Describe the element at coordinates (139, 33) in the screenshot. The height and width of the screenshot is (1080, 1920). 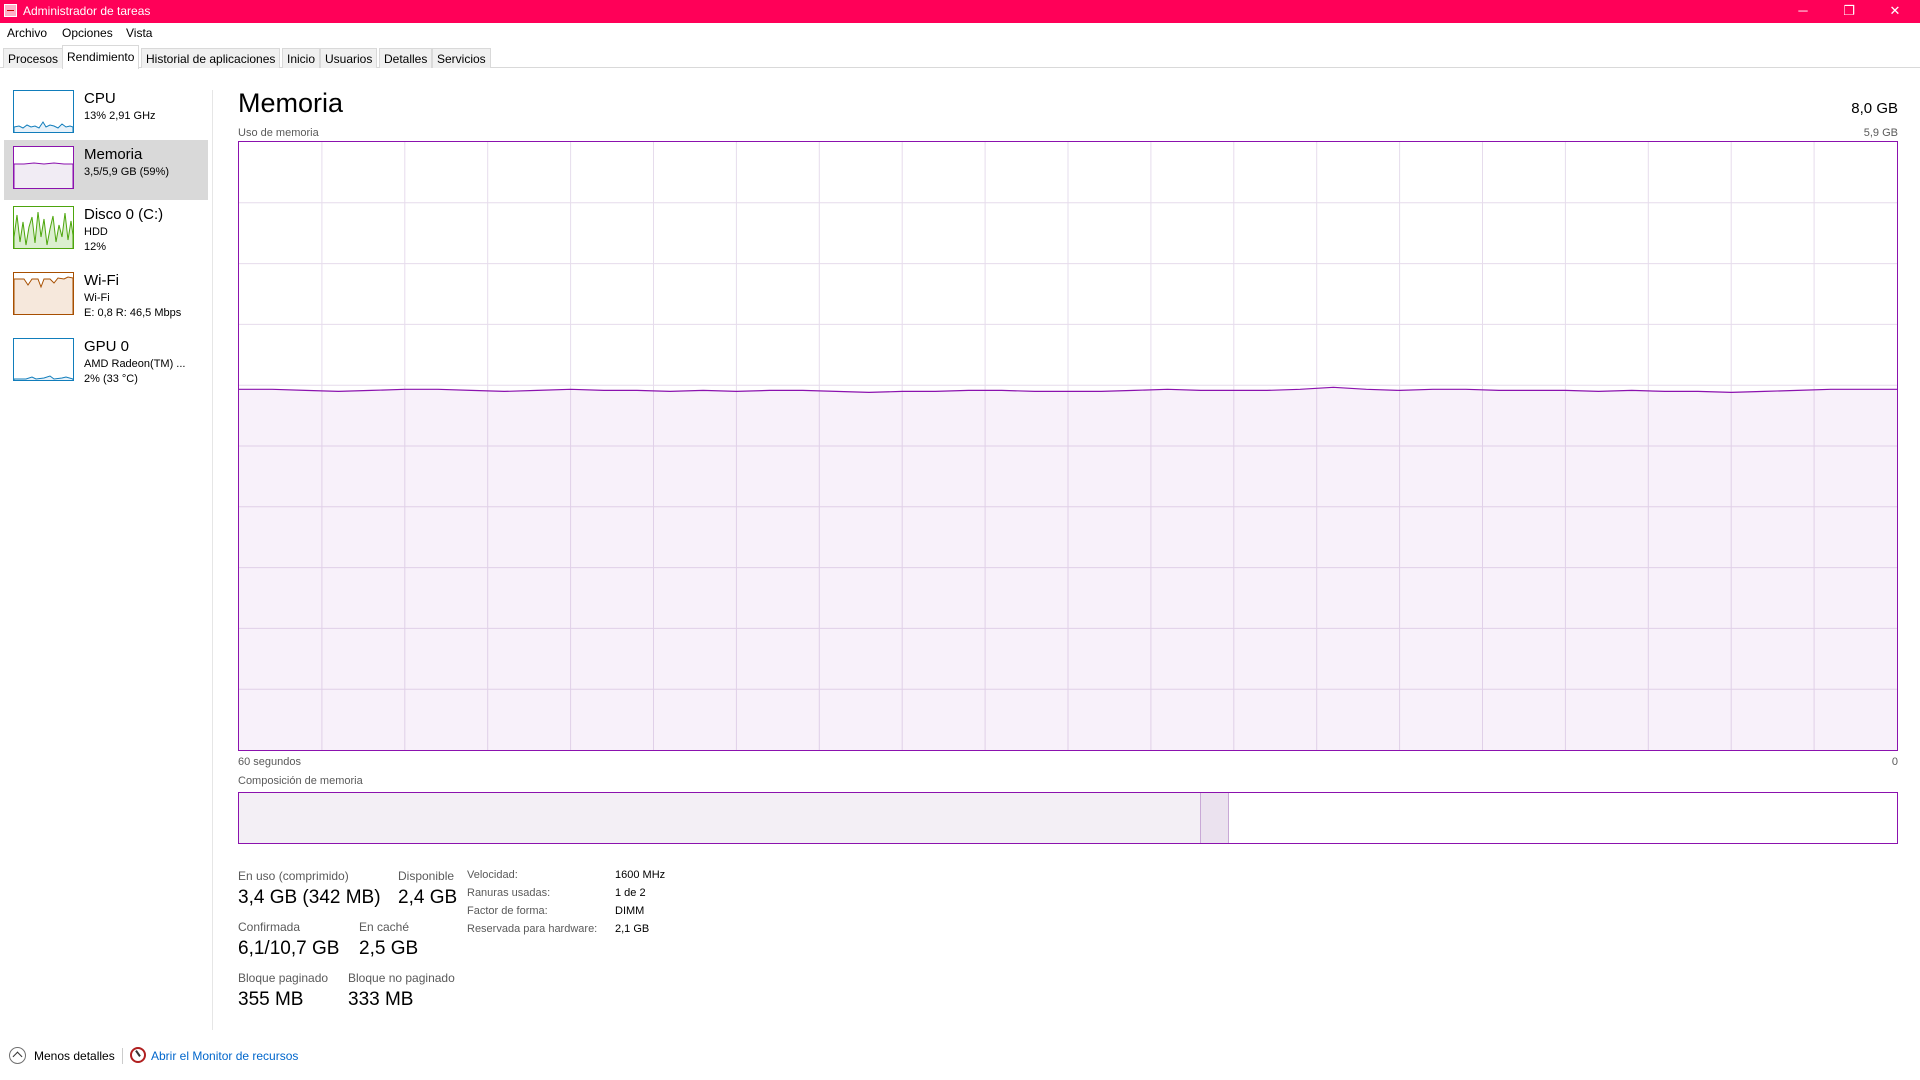
I see `menu-vista: Vista` at that location.